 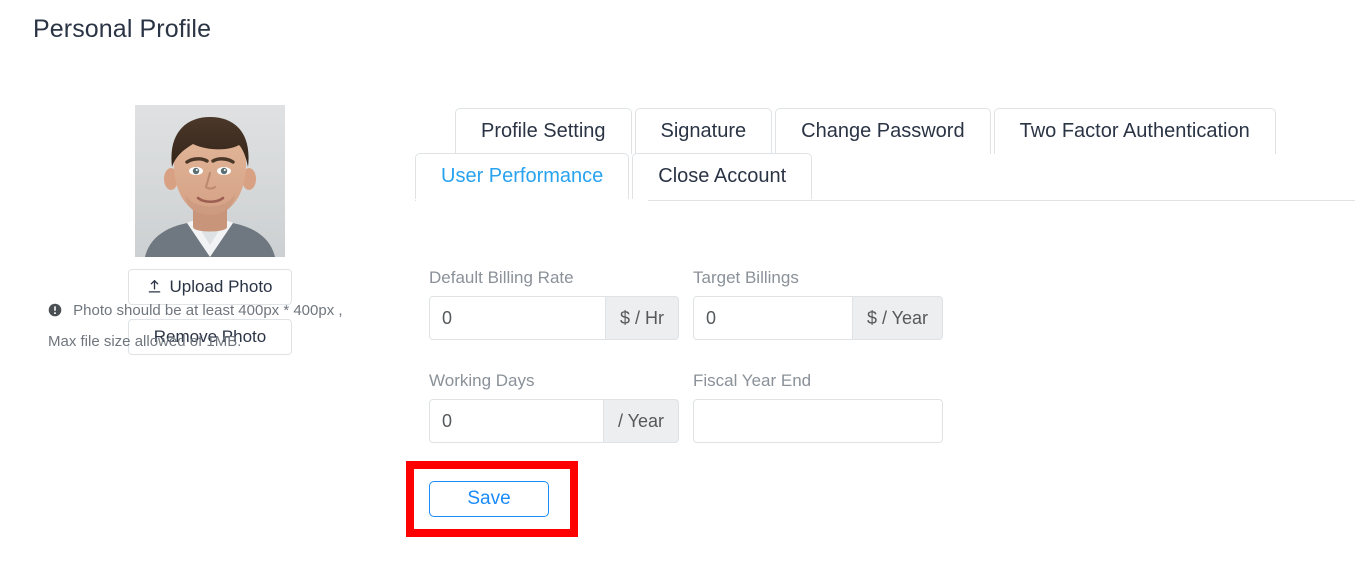 I want to click on default-billing-rate-input-group: $ / Hr, so click(x=554, y=318).